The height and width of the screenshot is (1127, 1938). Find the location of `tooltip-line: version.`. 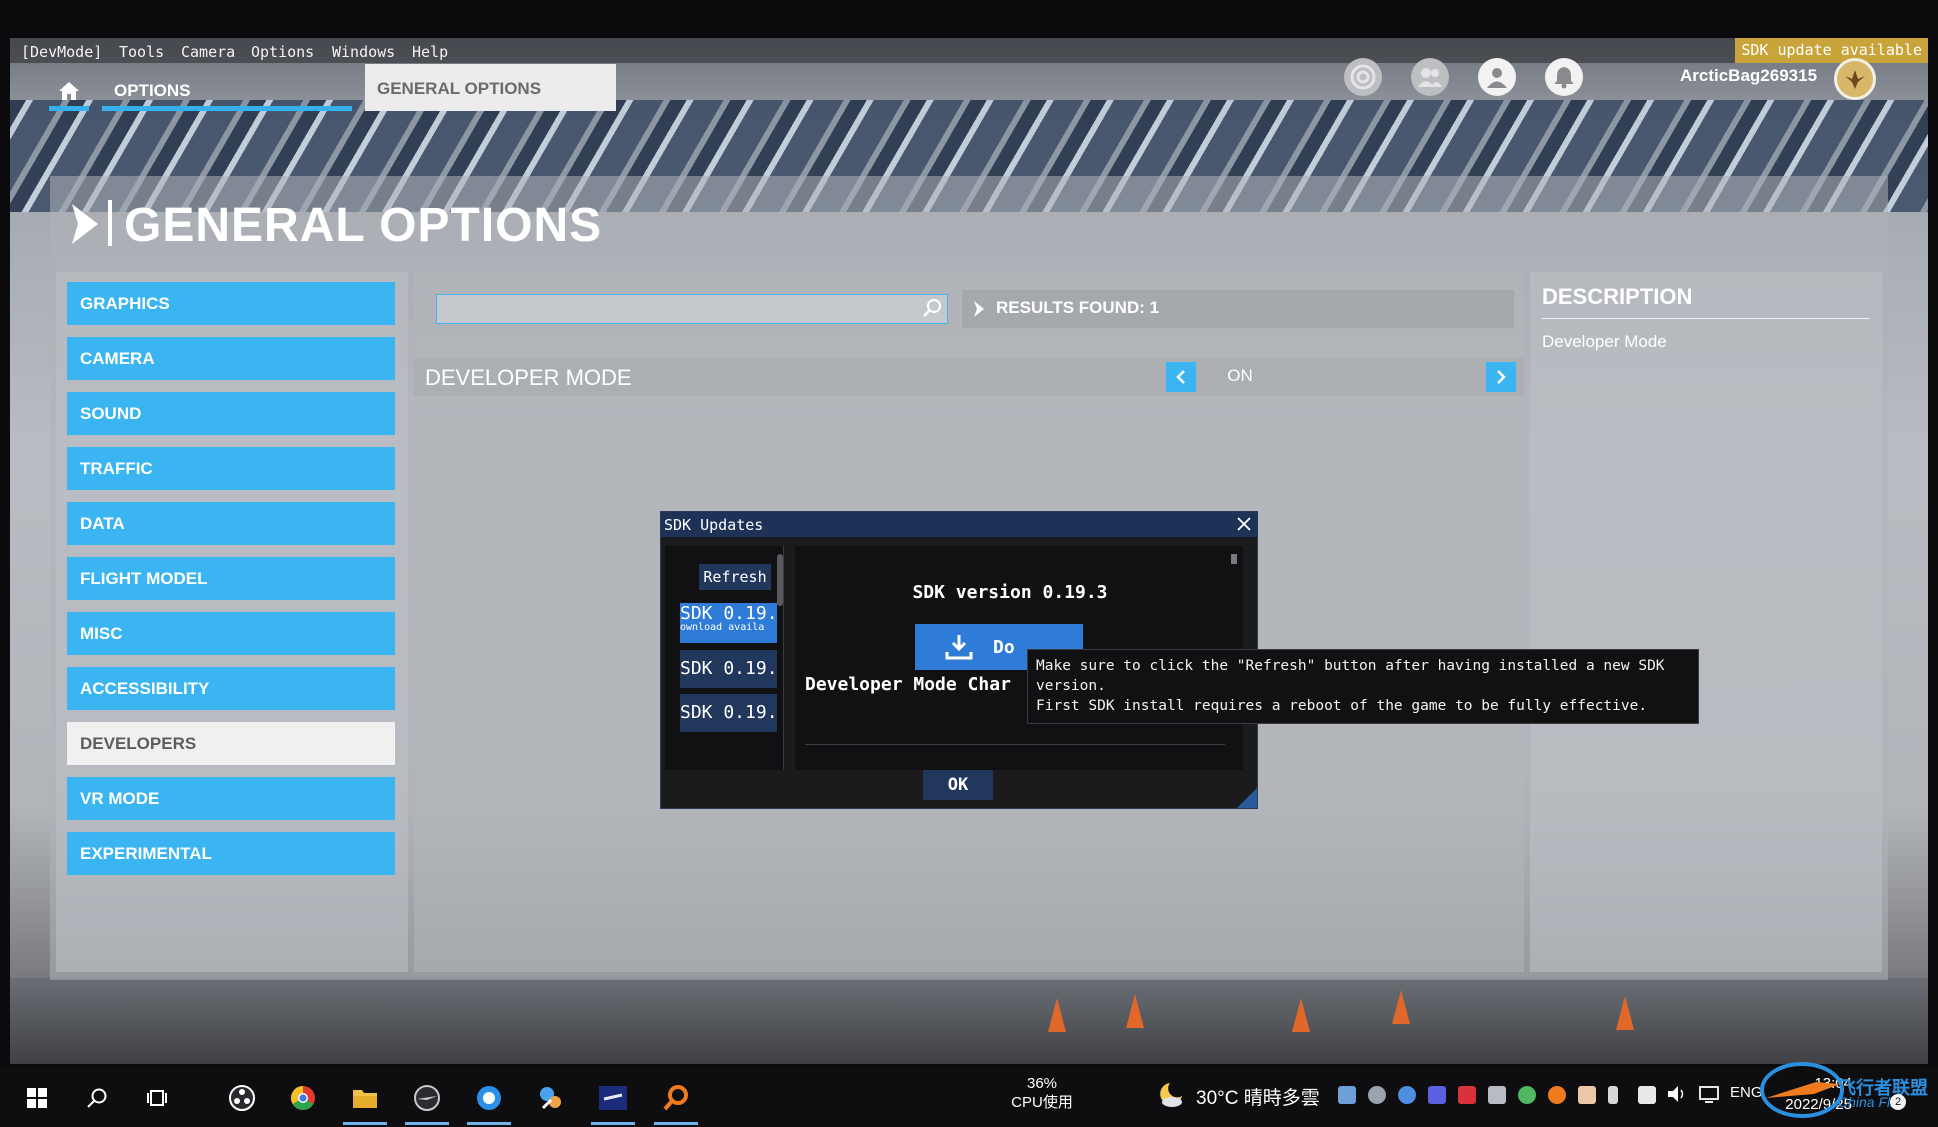

tooltip-line: version. is located at coordinates (1071, 686).